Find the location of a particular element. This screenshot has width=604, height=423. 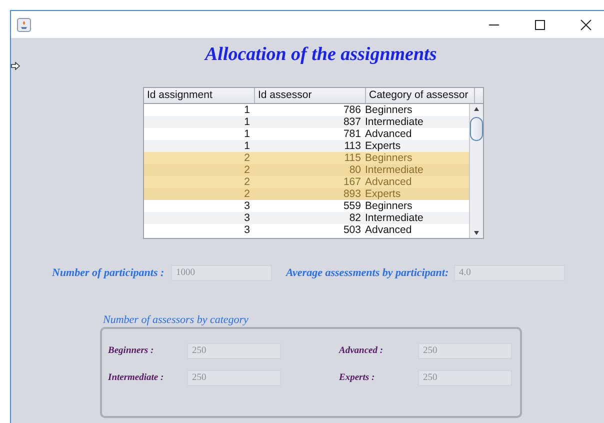

table-cell-text: 80 is located at coordinates (355, 170).